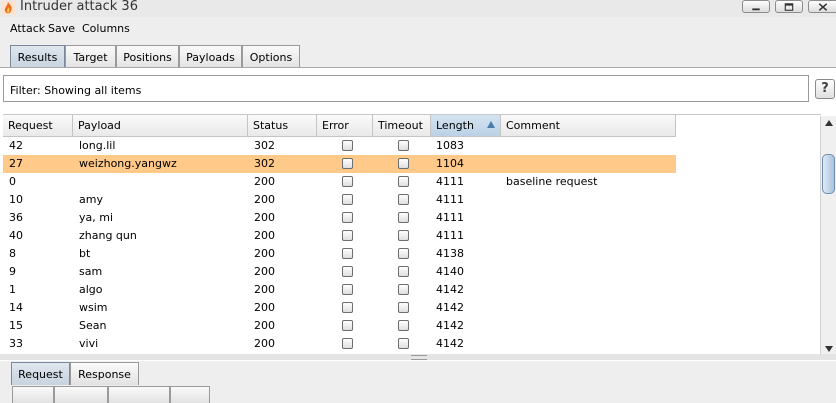 The width and height of the screenshot is (836, 403). What do you see at coordinates (339, 326) in the screenshot?
I see `table-row: 15 Sean 200 4142` at bounding box center [339, 326].